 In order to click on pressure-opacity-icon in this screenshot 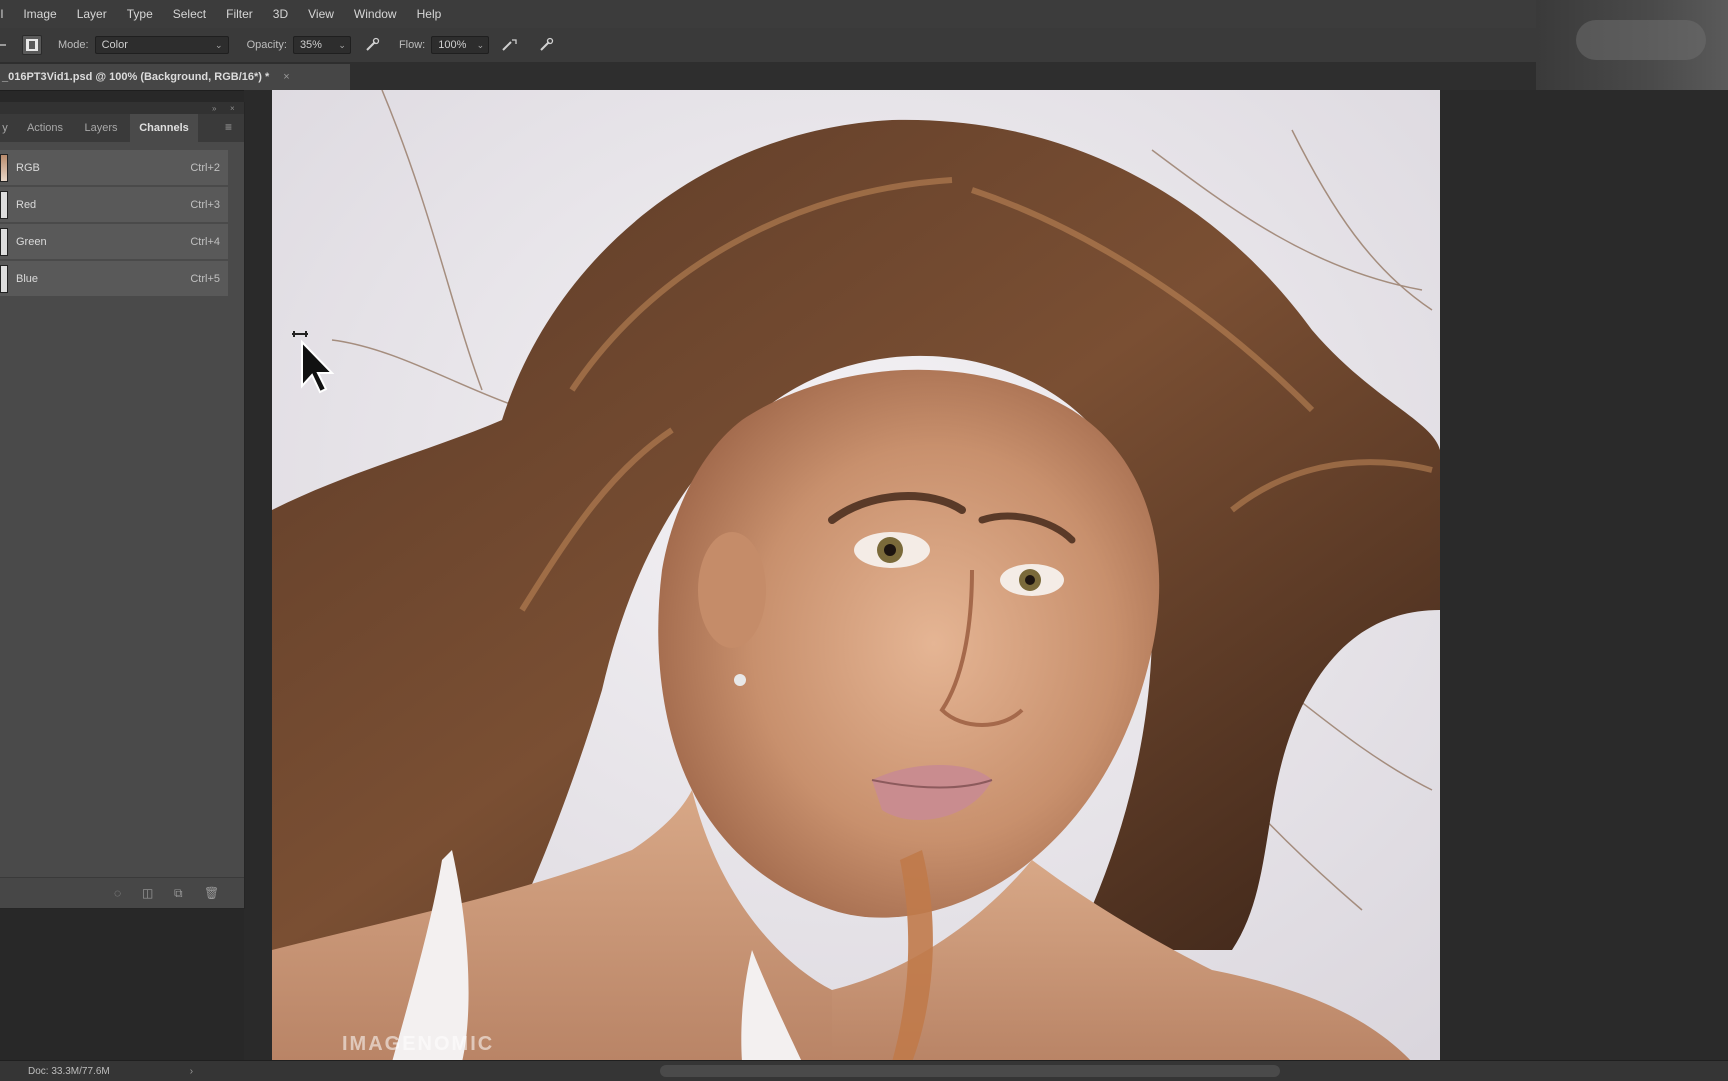, I will do `click(372, 45)`.